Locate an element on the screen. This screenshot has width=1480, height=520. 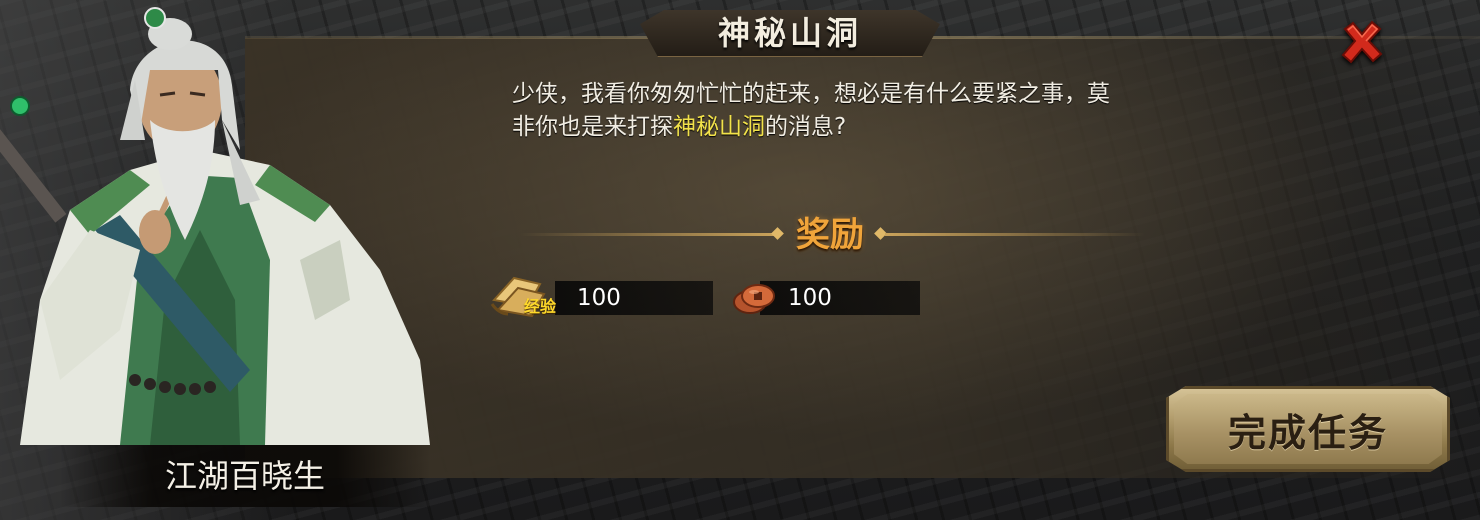
reward-divider-right is located at coordinates (1015, 234).